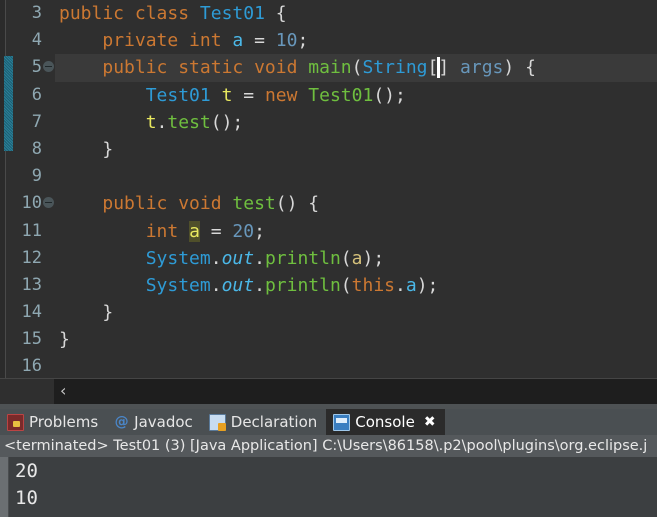  I want to click on view-tab-bar: Problems @ Javadoc Declaration Console ✖, so click(328, 422).